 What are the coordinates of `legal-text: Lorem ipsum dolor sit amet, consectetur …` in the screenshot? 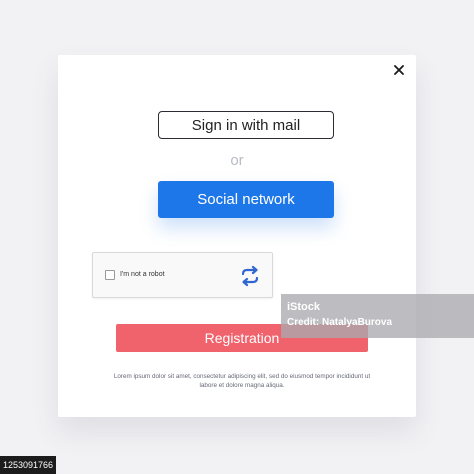 It's located at (242, 381).